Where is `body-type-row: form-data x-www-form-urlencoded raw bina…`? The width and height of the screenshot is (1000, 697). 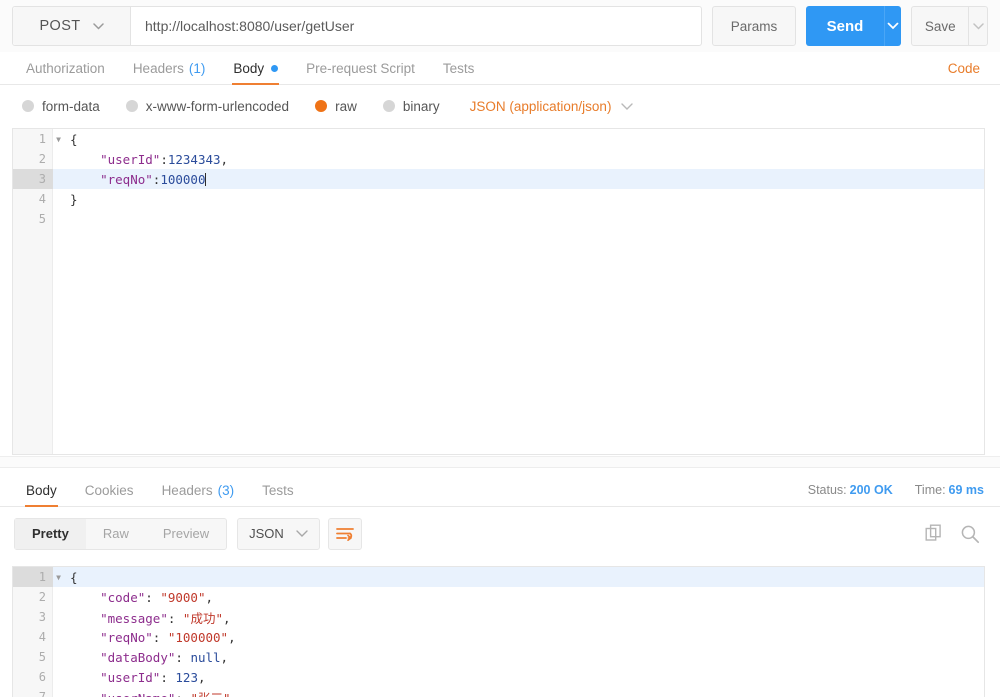 body-type-row: form-data x-www-form-urlencoded raw bina… is located at coordinates (500, 106).